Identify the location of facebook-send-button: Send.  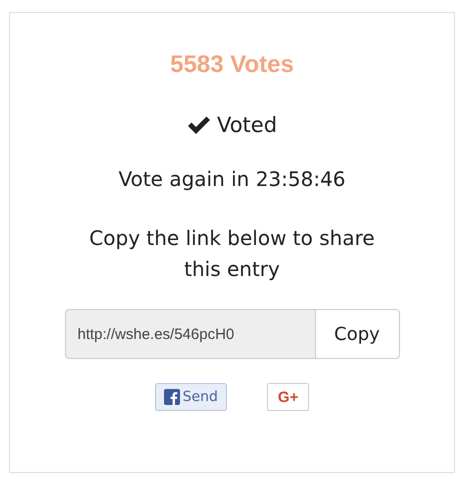
(190, 397).